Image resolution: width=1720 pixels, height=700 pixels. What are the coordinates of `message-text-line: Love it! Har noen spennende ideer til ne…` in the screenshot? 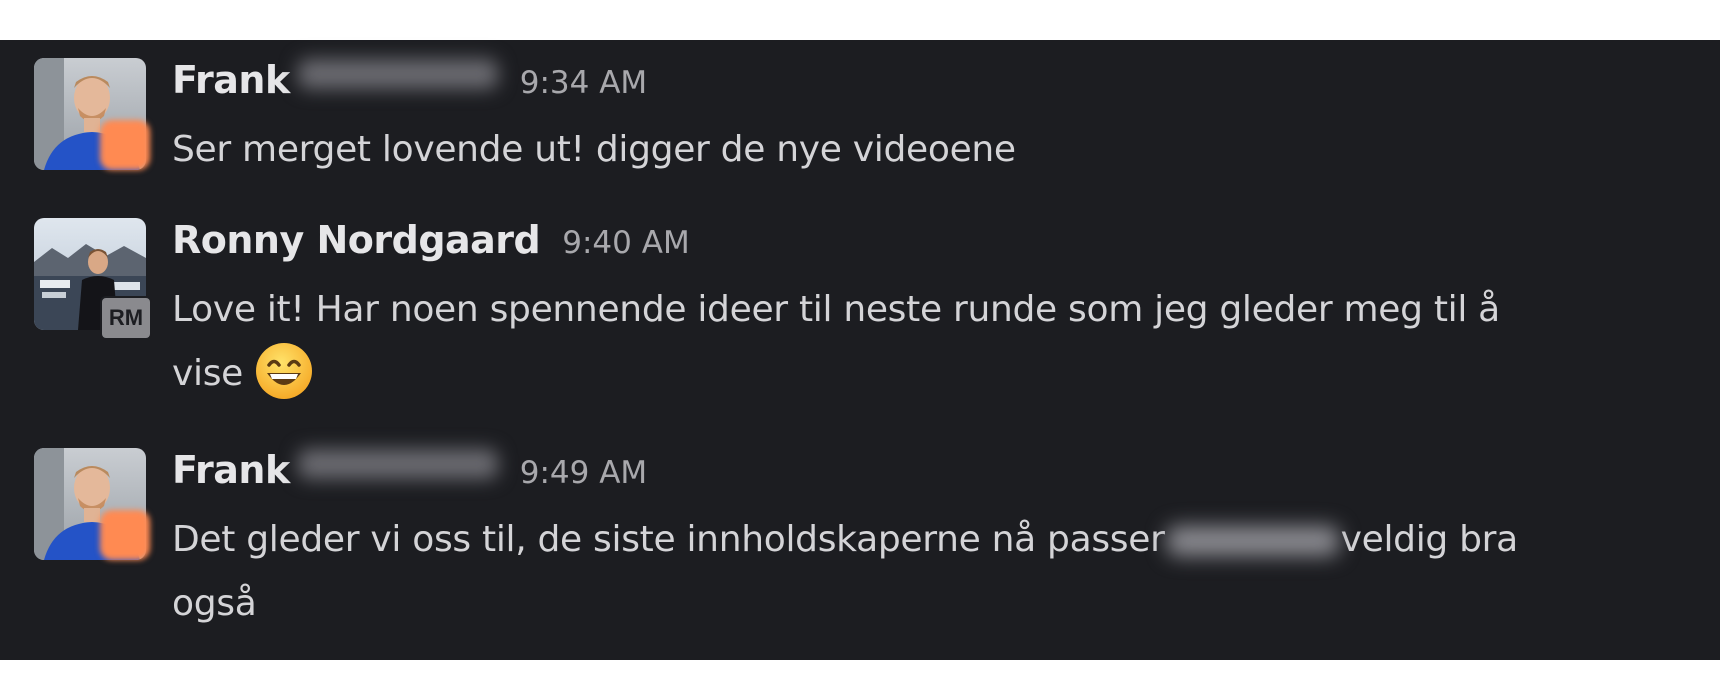 It's located at (836, 309).